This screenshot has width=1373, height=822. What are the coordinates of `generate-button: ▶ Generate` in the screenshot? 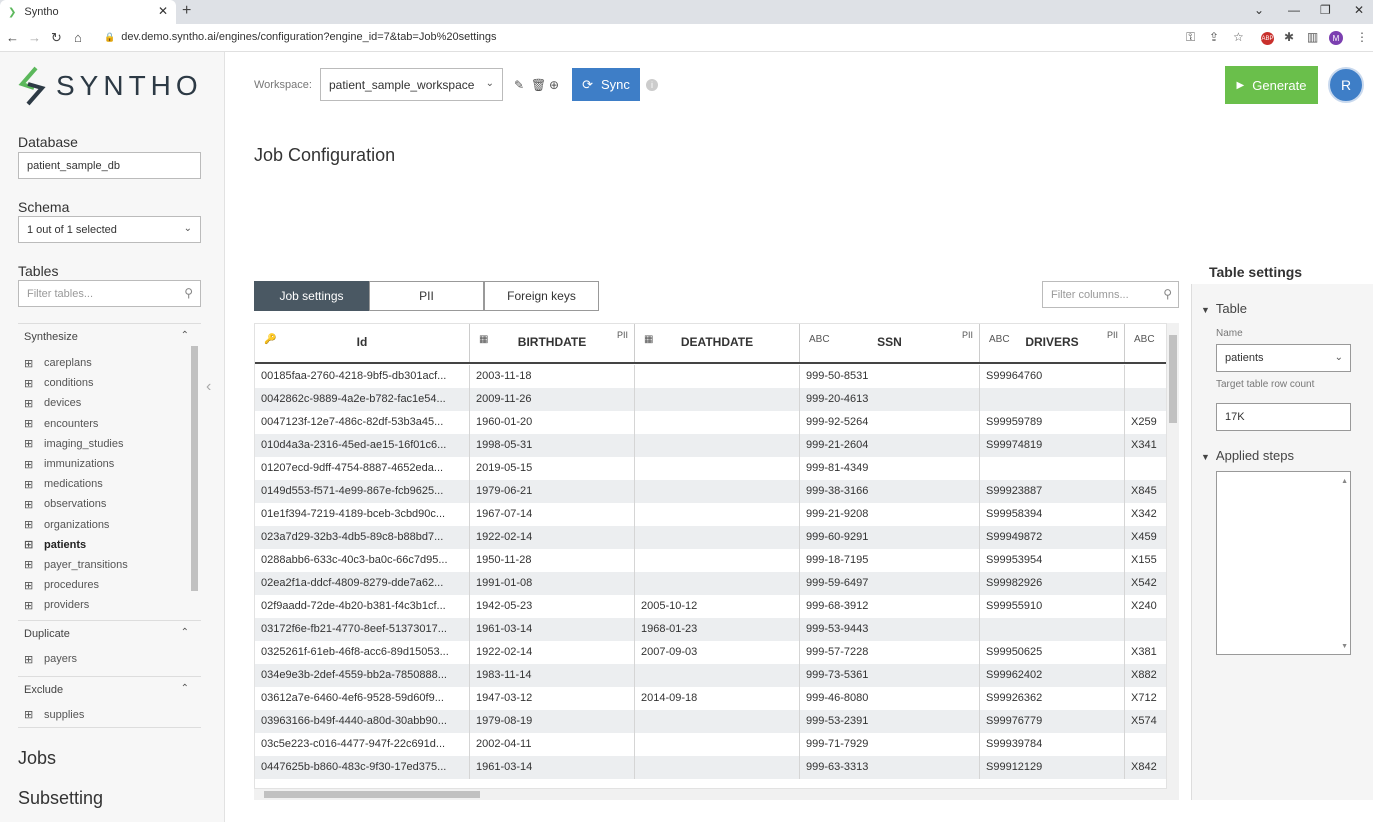 It's located at (1271, 85).